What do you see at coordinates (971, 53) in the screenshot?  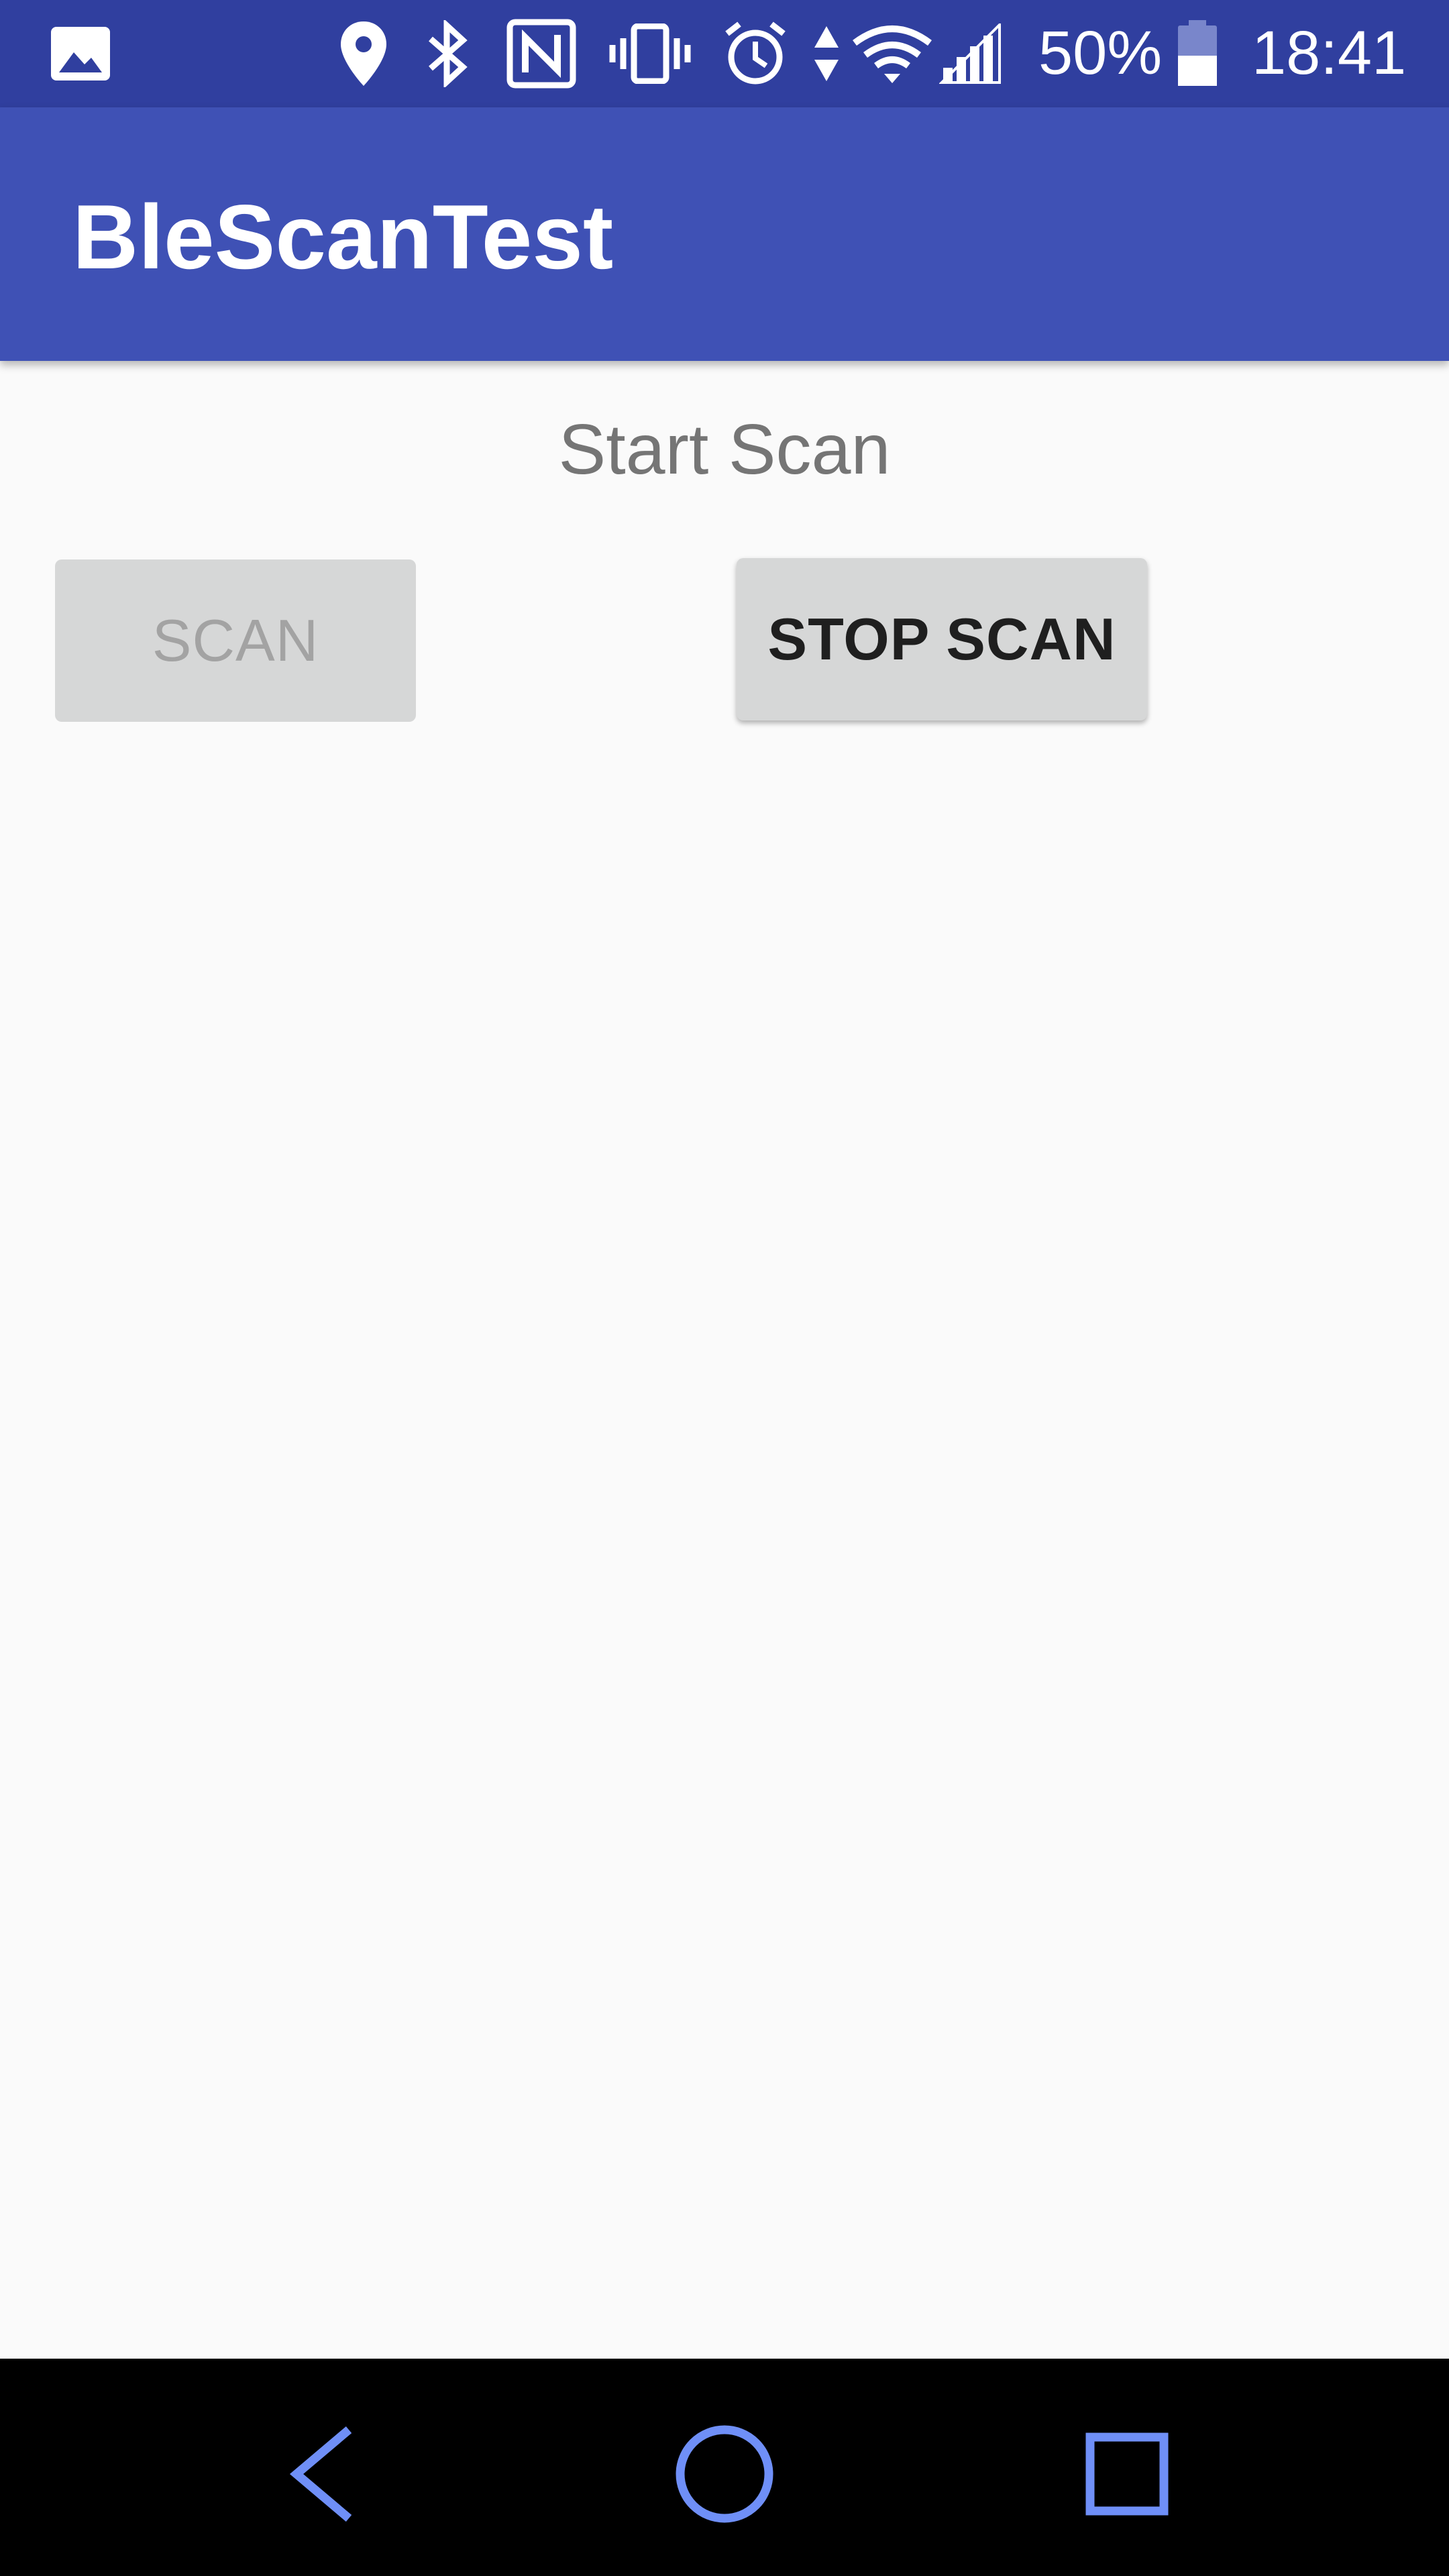 I see `cellular-signal-icon` at bounding box center [971, 53].